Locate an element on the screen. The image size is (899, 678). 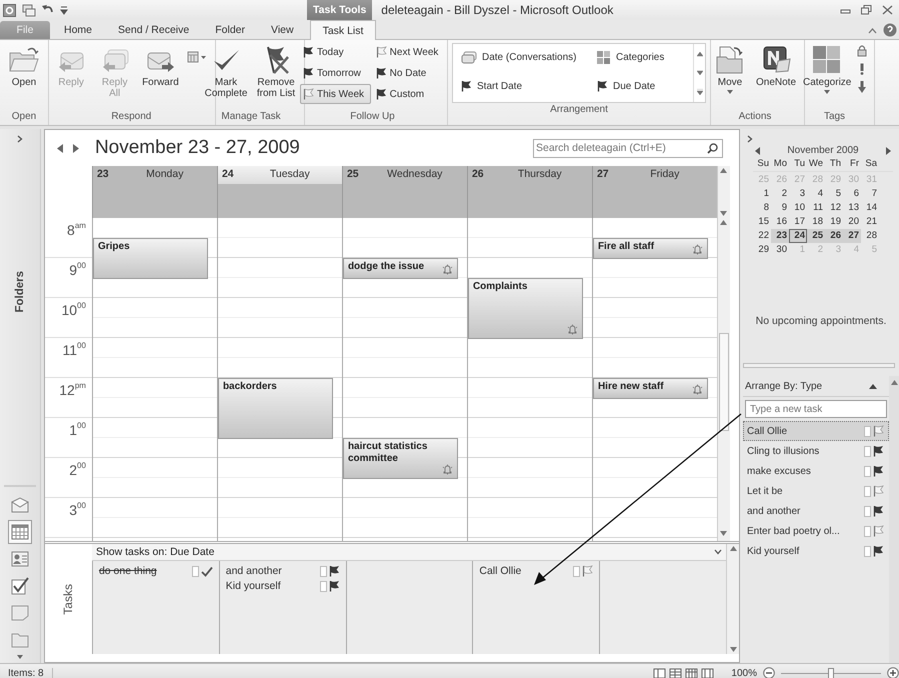
close-icon is located at coordinates (887, 10).